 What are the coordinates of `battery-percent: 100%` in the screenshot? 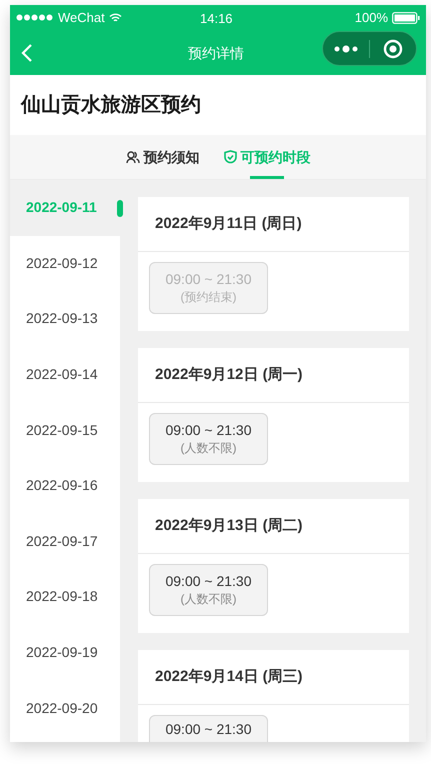 It's located at (371, 17).